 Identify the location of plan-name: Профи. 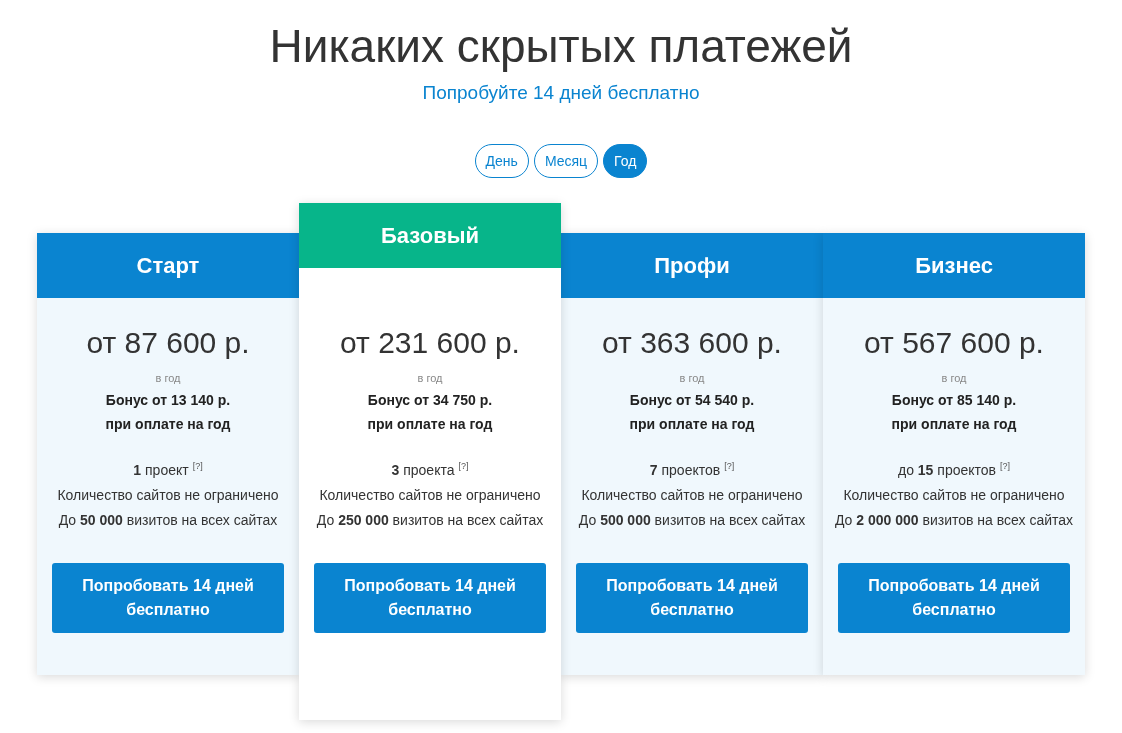
(692, 265).